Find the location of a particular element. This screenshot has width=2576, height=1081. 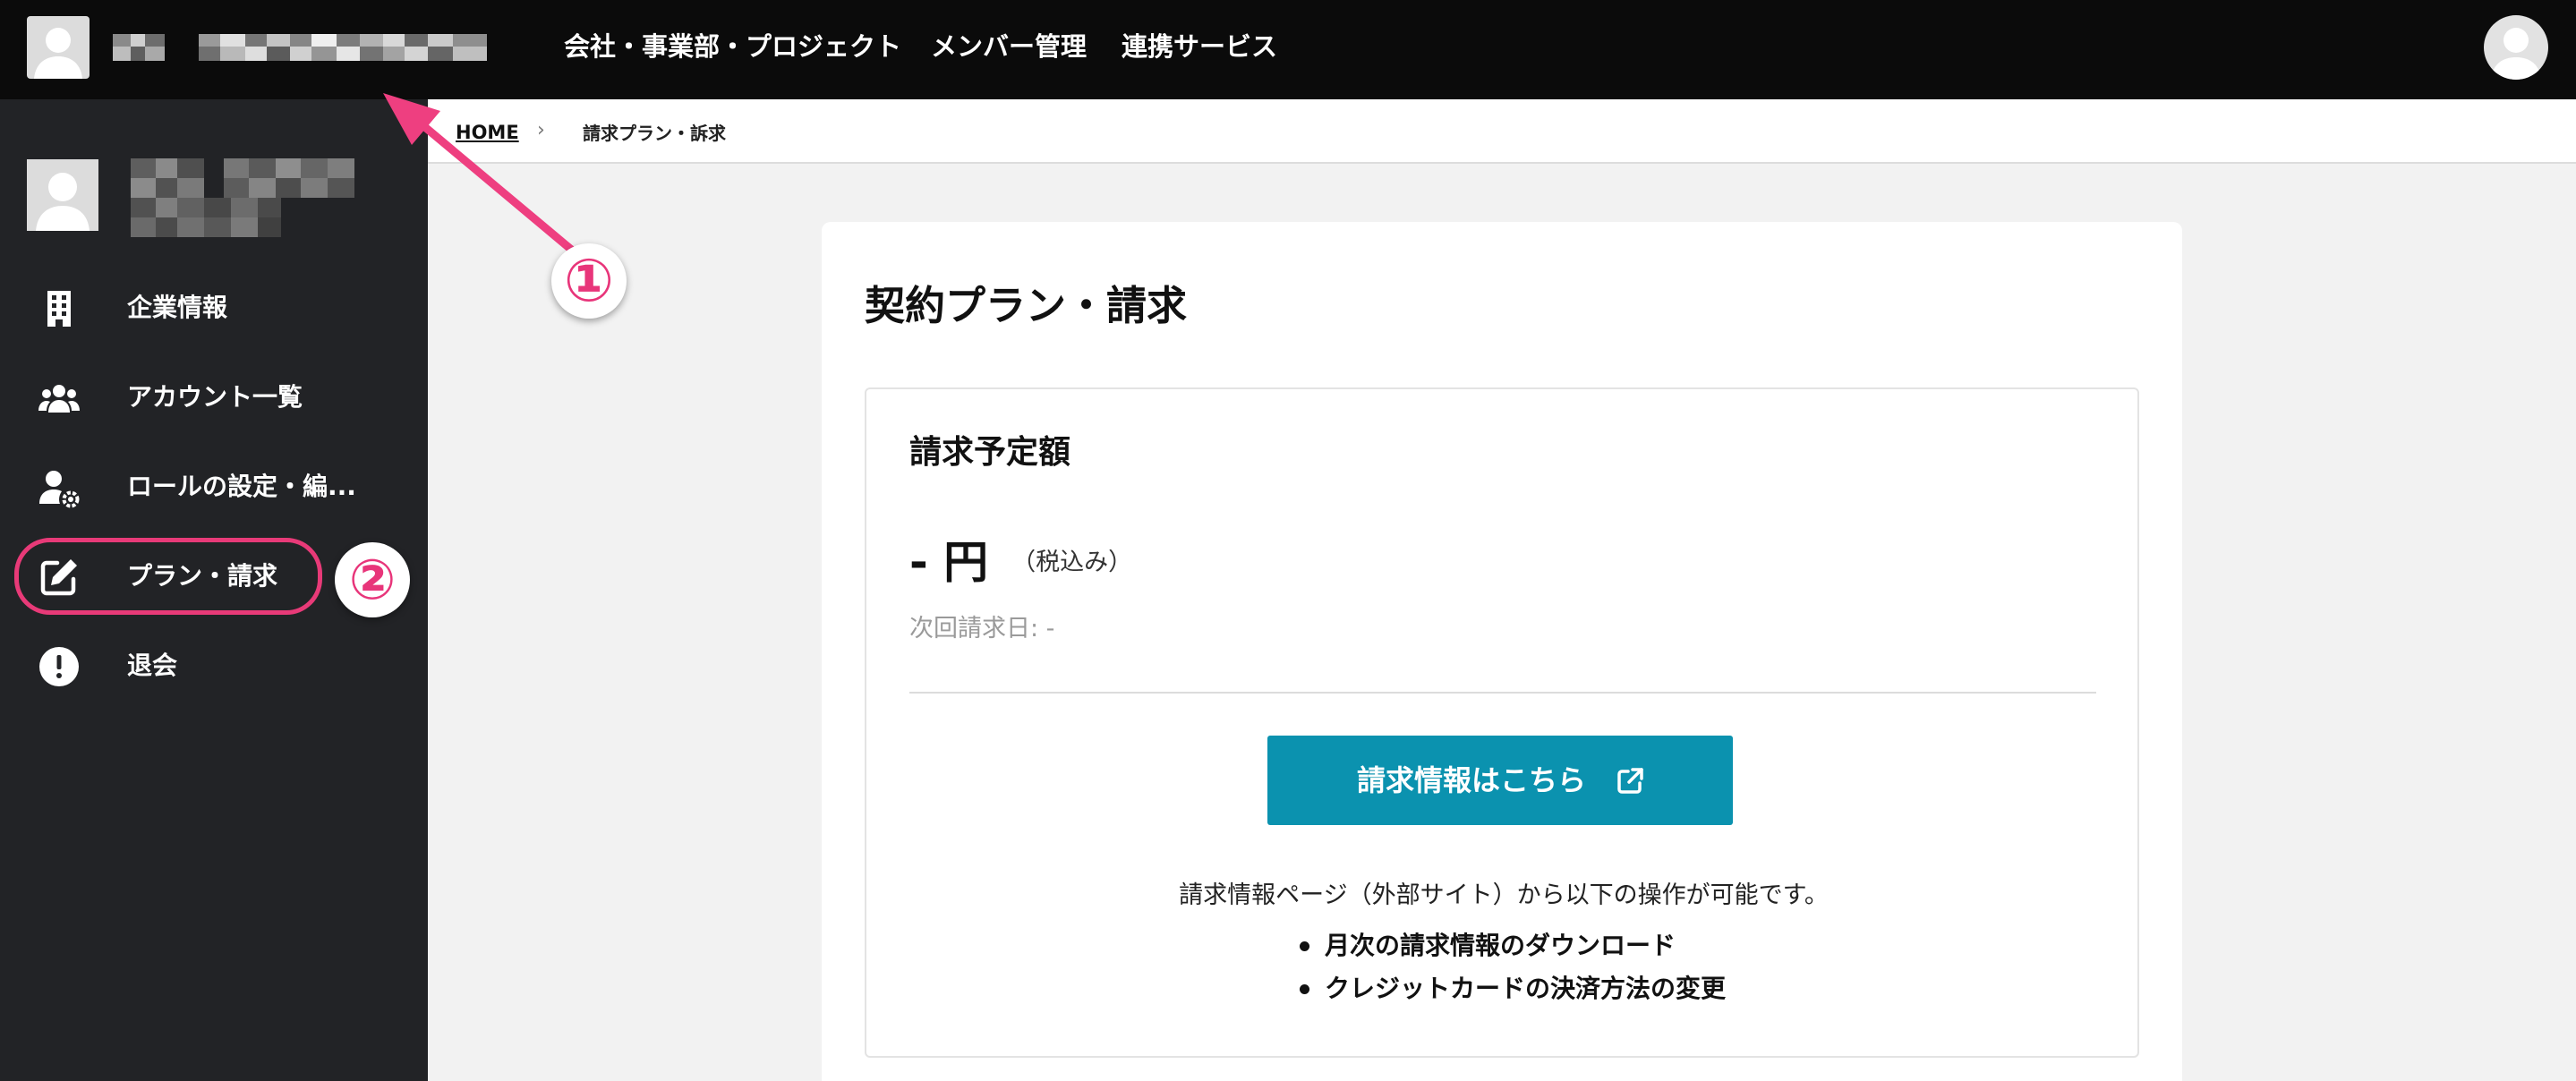

nav-member-management: メンバー管理 is located at coordinates (1009, 46).